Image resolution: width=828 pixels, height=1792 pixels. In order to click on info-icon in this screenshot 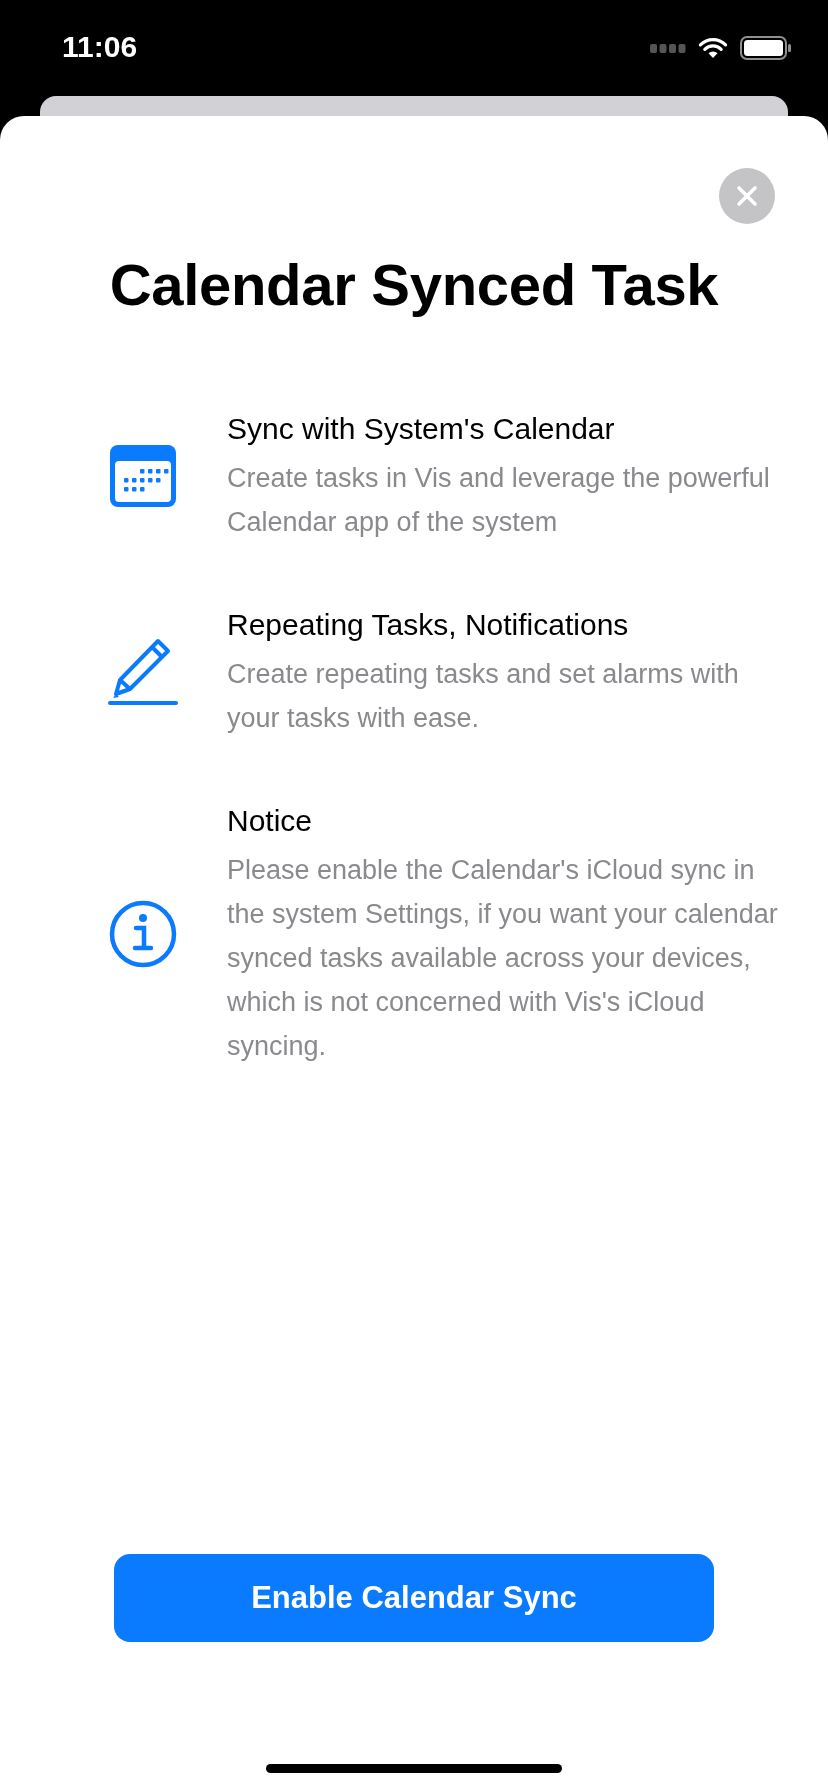, I will do `click(143, 934)`.